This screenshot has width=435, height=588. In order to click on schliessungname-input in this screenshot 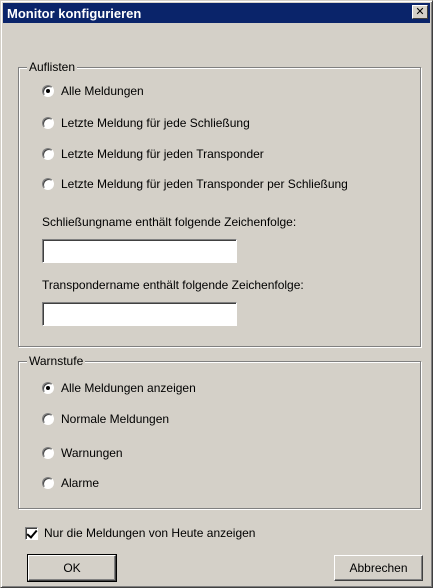, I will do `click(139, 251)`.